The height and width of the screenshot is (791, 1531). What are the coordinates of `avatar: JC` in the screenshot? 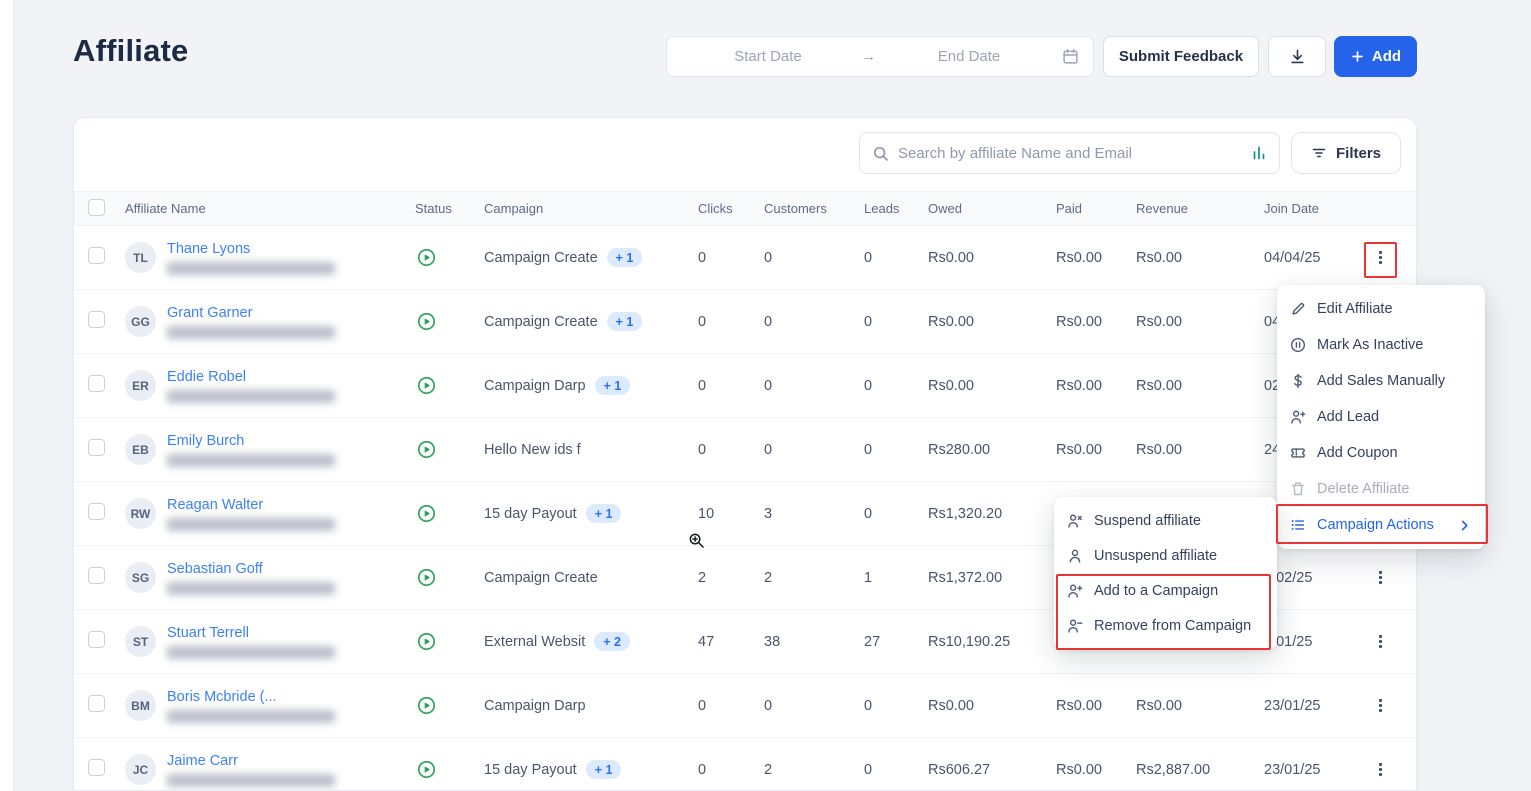 It's located at (140, 769).